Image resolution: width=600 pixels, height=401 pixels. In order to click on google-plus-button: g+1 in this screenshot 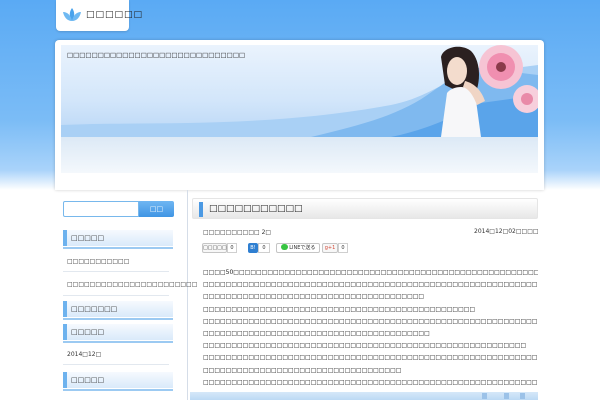, I will do `click(330, 248)`.